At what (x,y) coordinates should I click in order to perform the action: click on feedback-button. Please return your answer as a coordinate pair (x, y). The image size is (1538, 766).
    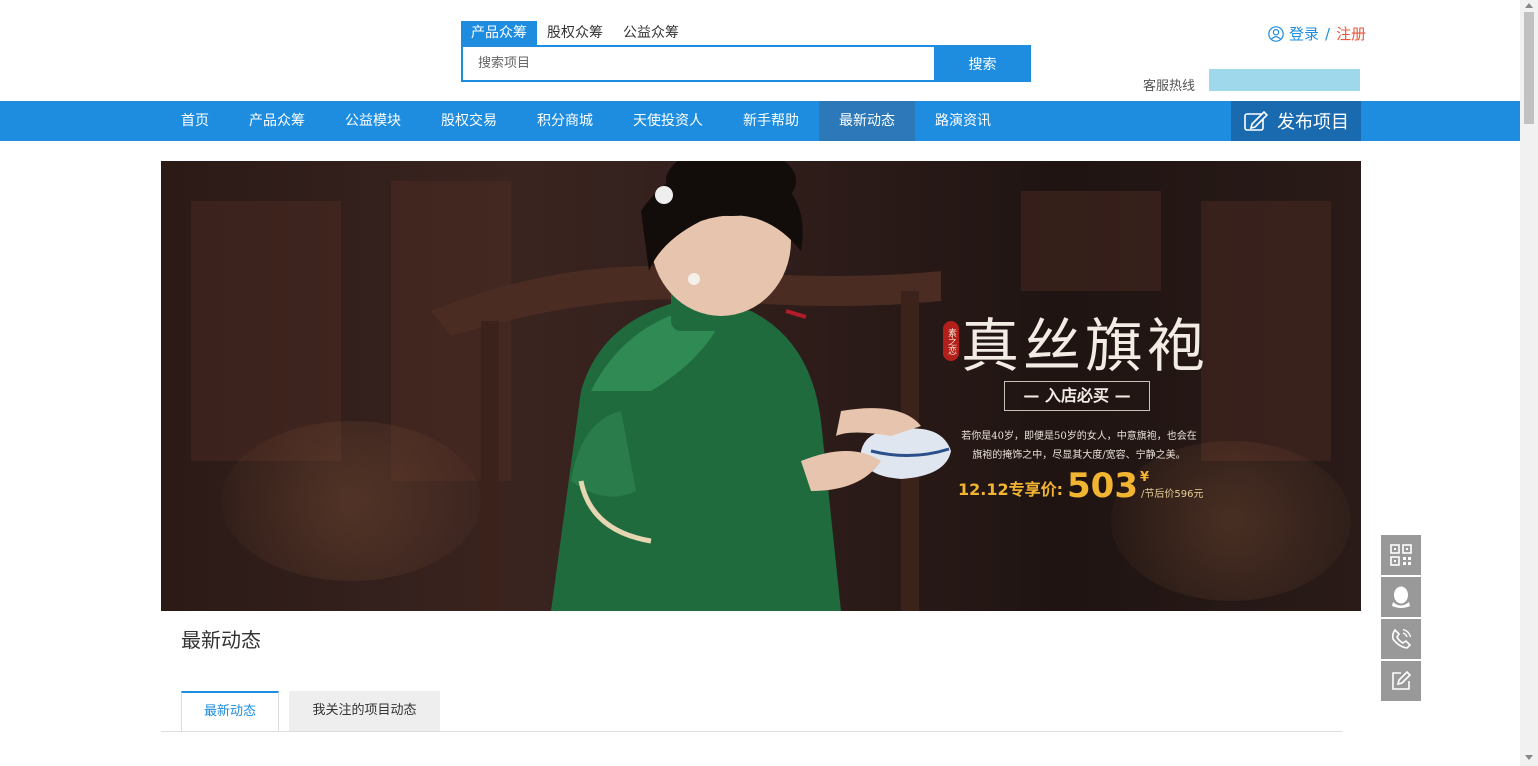
    Looking at the image, I should click on (1401, 681).